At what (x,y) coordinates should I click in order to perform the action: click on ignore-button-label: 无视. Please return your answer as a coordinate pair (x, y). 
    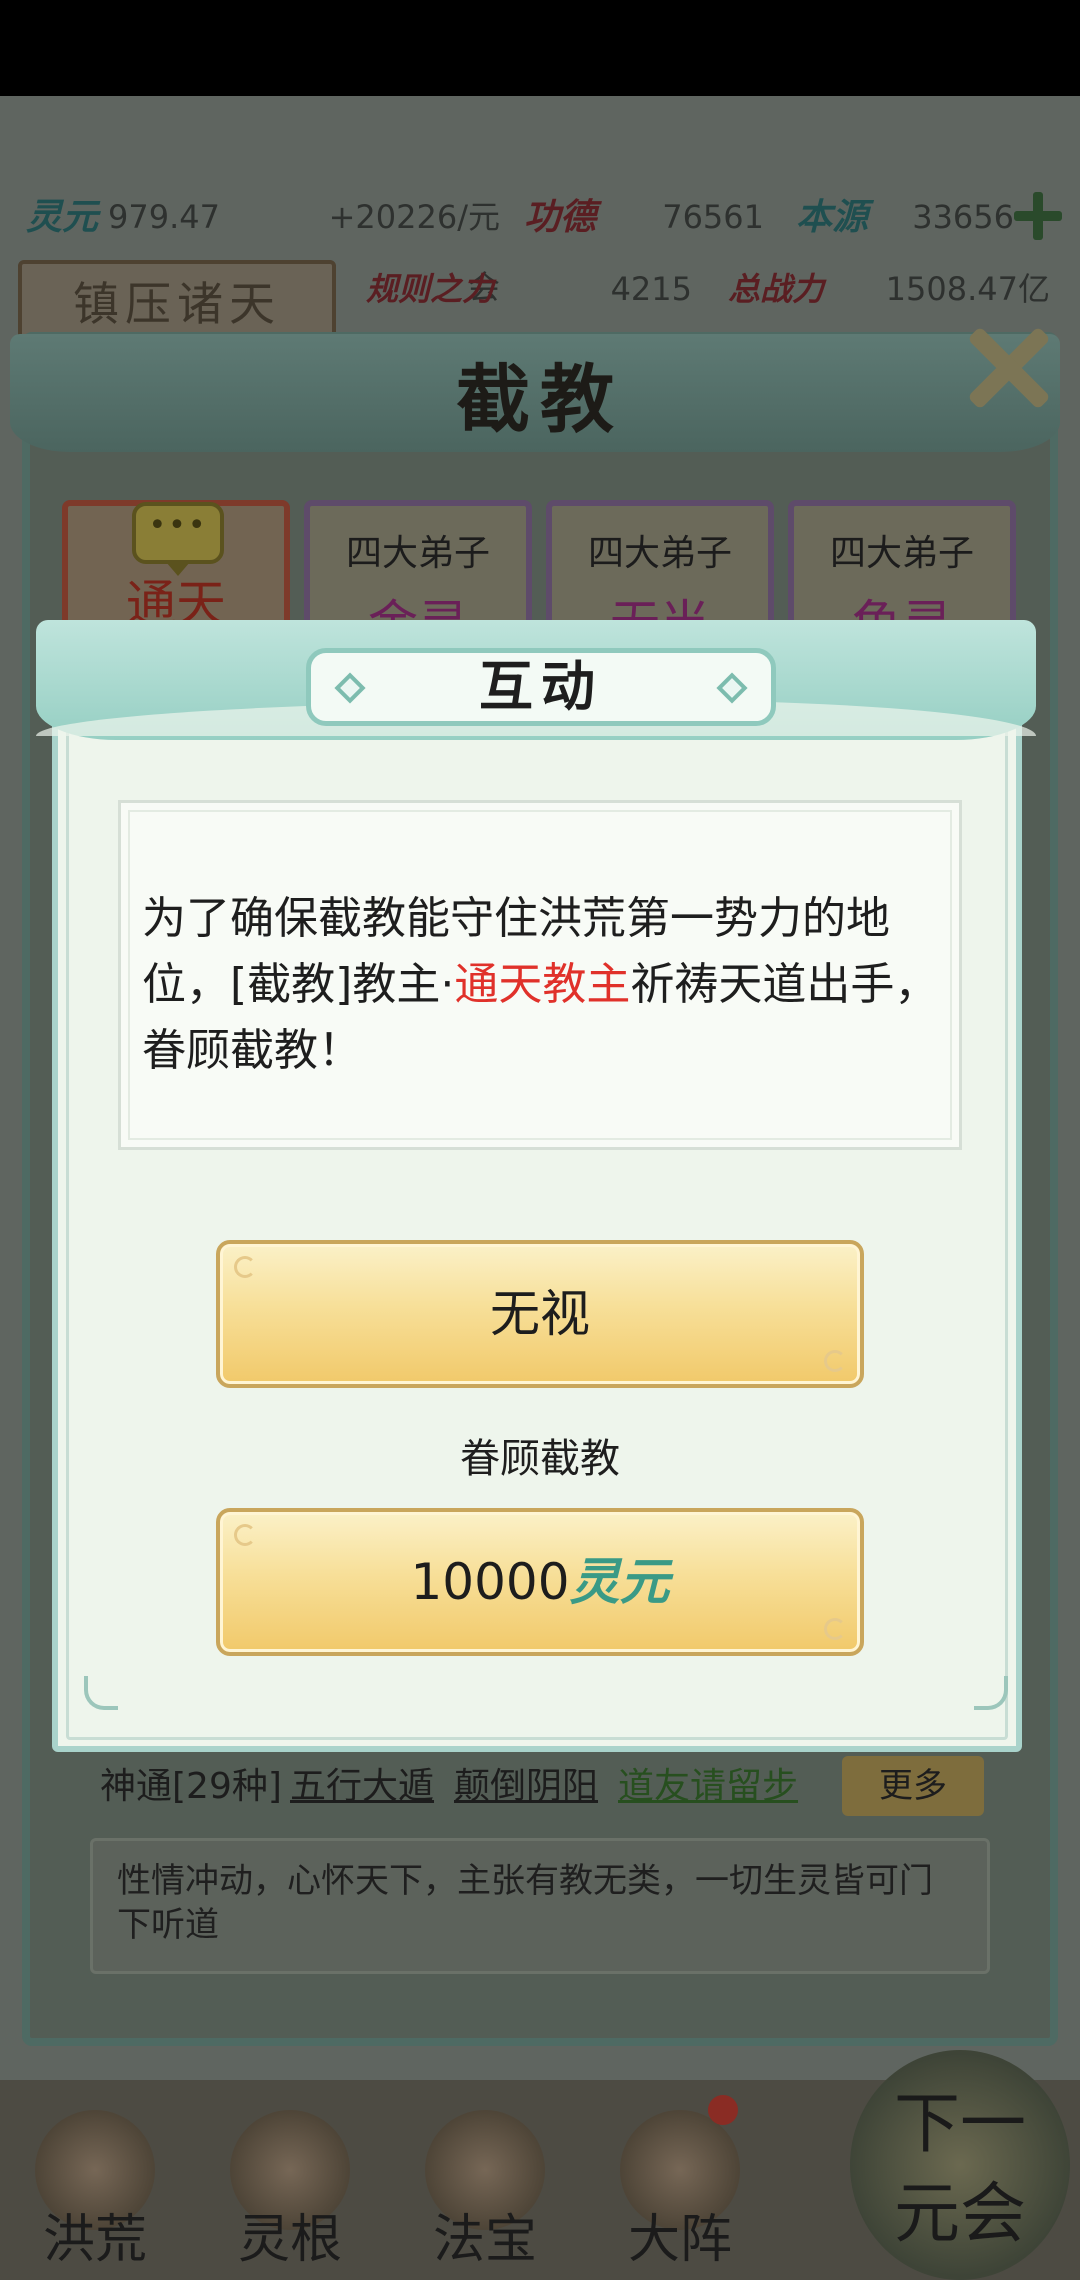
    Looking at the image, I should click on (540, 1314).